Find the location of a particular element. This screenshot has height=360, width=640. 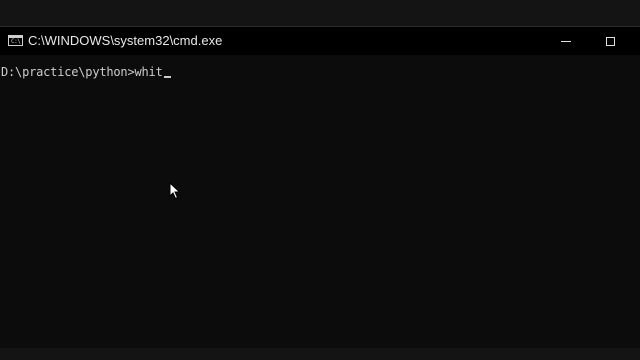

cmd-icon-glyph: C:\ is located at coordinates (16, 41).